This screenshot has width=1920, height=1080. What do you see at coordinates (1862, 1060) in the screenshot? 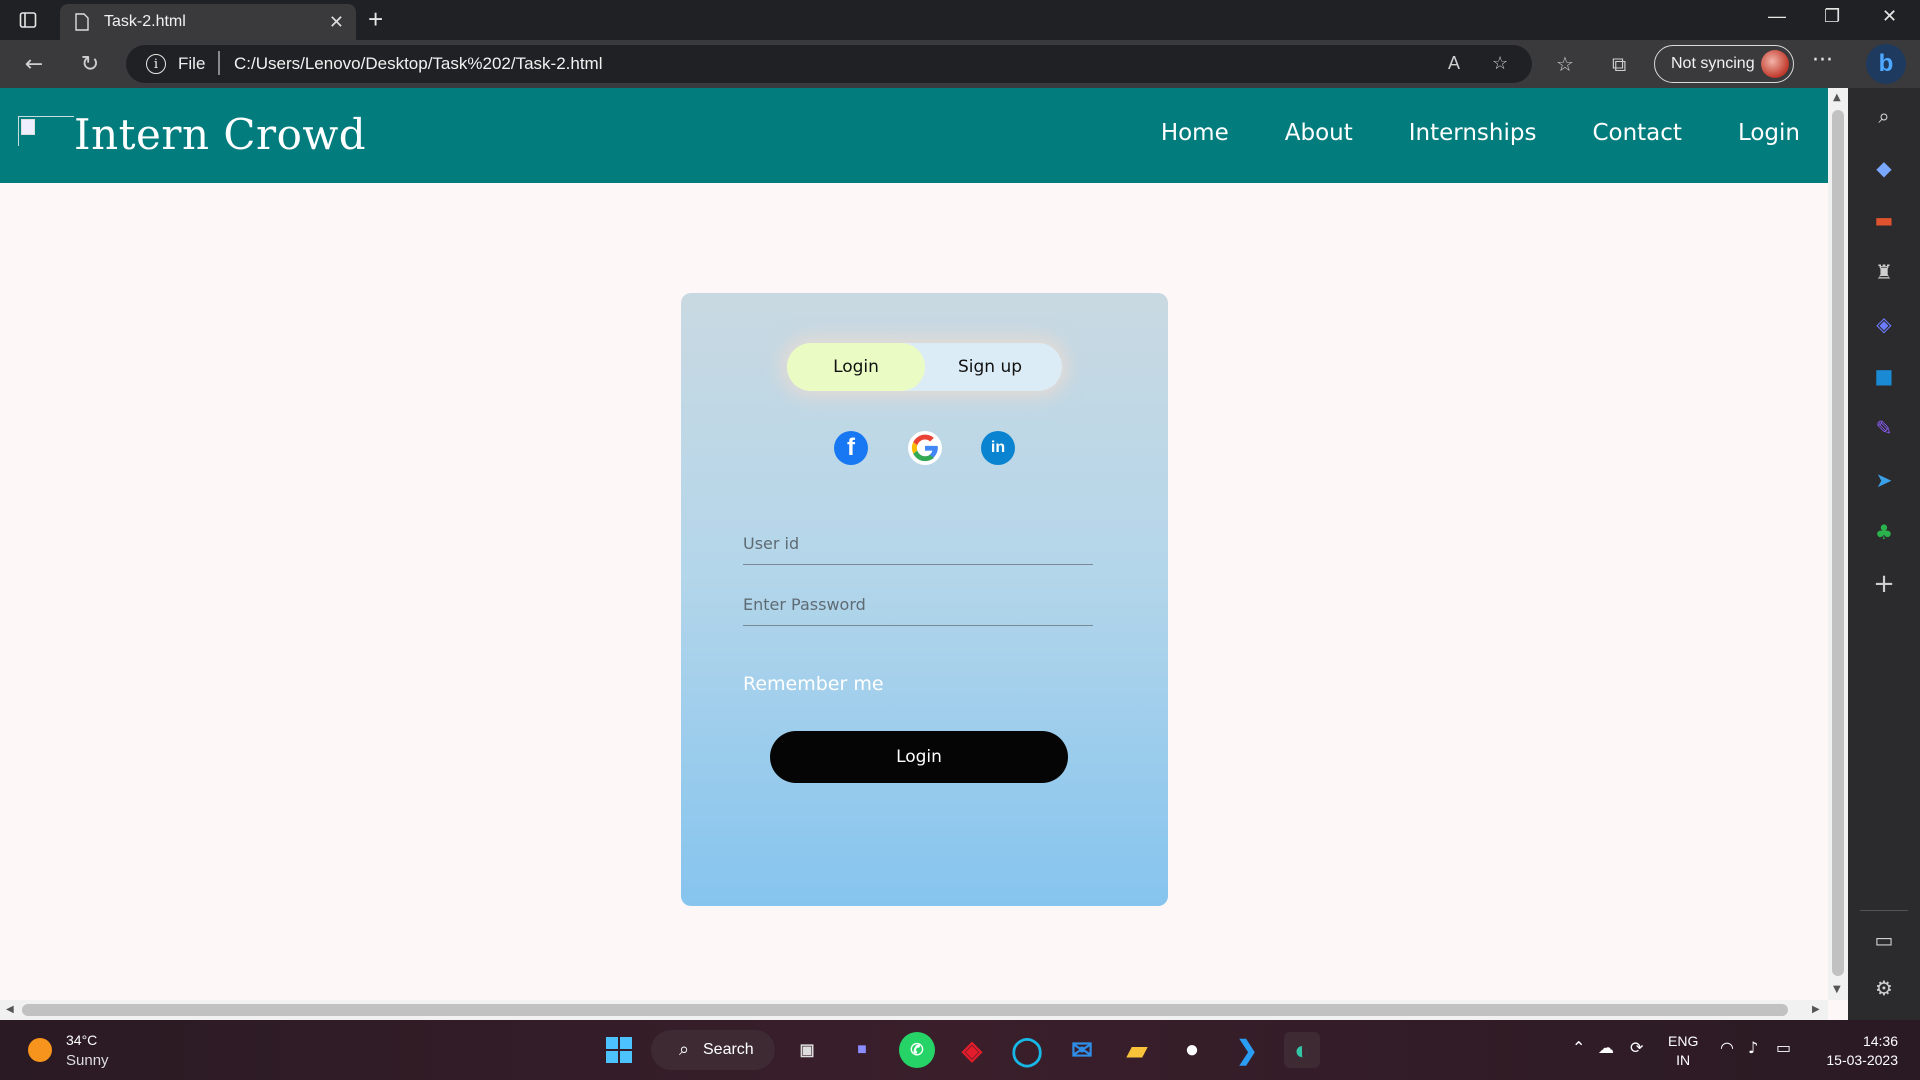
I see `clock-date: 15-03-2023` at bounding box center [1862, 1060].